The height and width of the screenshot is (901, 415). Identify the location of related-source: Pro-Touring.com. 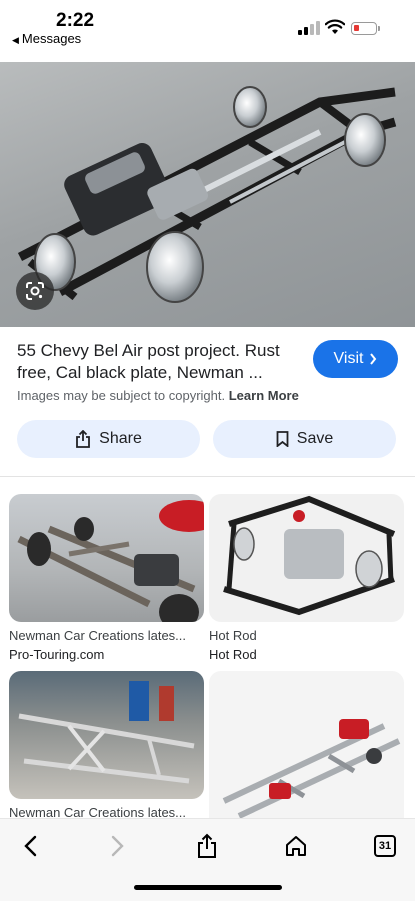
(57, 654).